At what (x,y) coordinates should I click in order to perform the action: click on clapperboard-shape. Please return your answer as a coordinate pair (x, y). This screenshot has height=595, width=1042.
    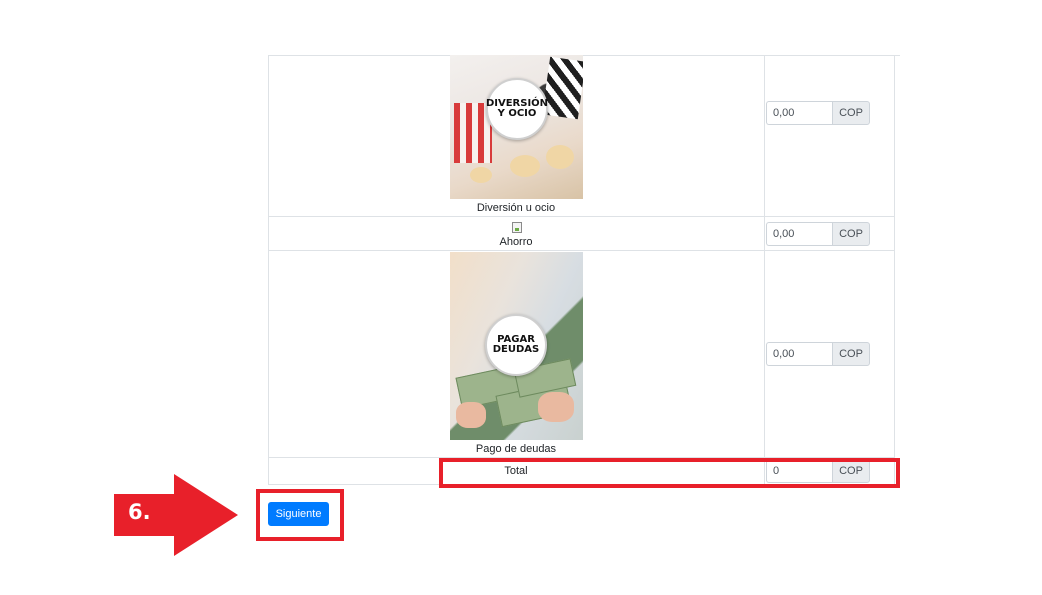
    Looking at the image, I should click on (562, 88).